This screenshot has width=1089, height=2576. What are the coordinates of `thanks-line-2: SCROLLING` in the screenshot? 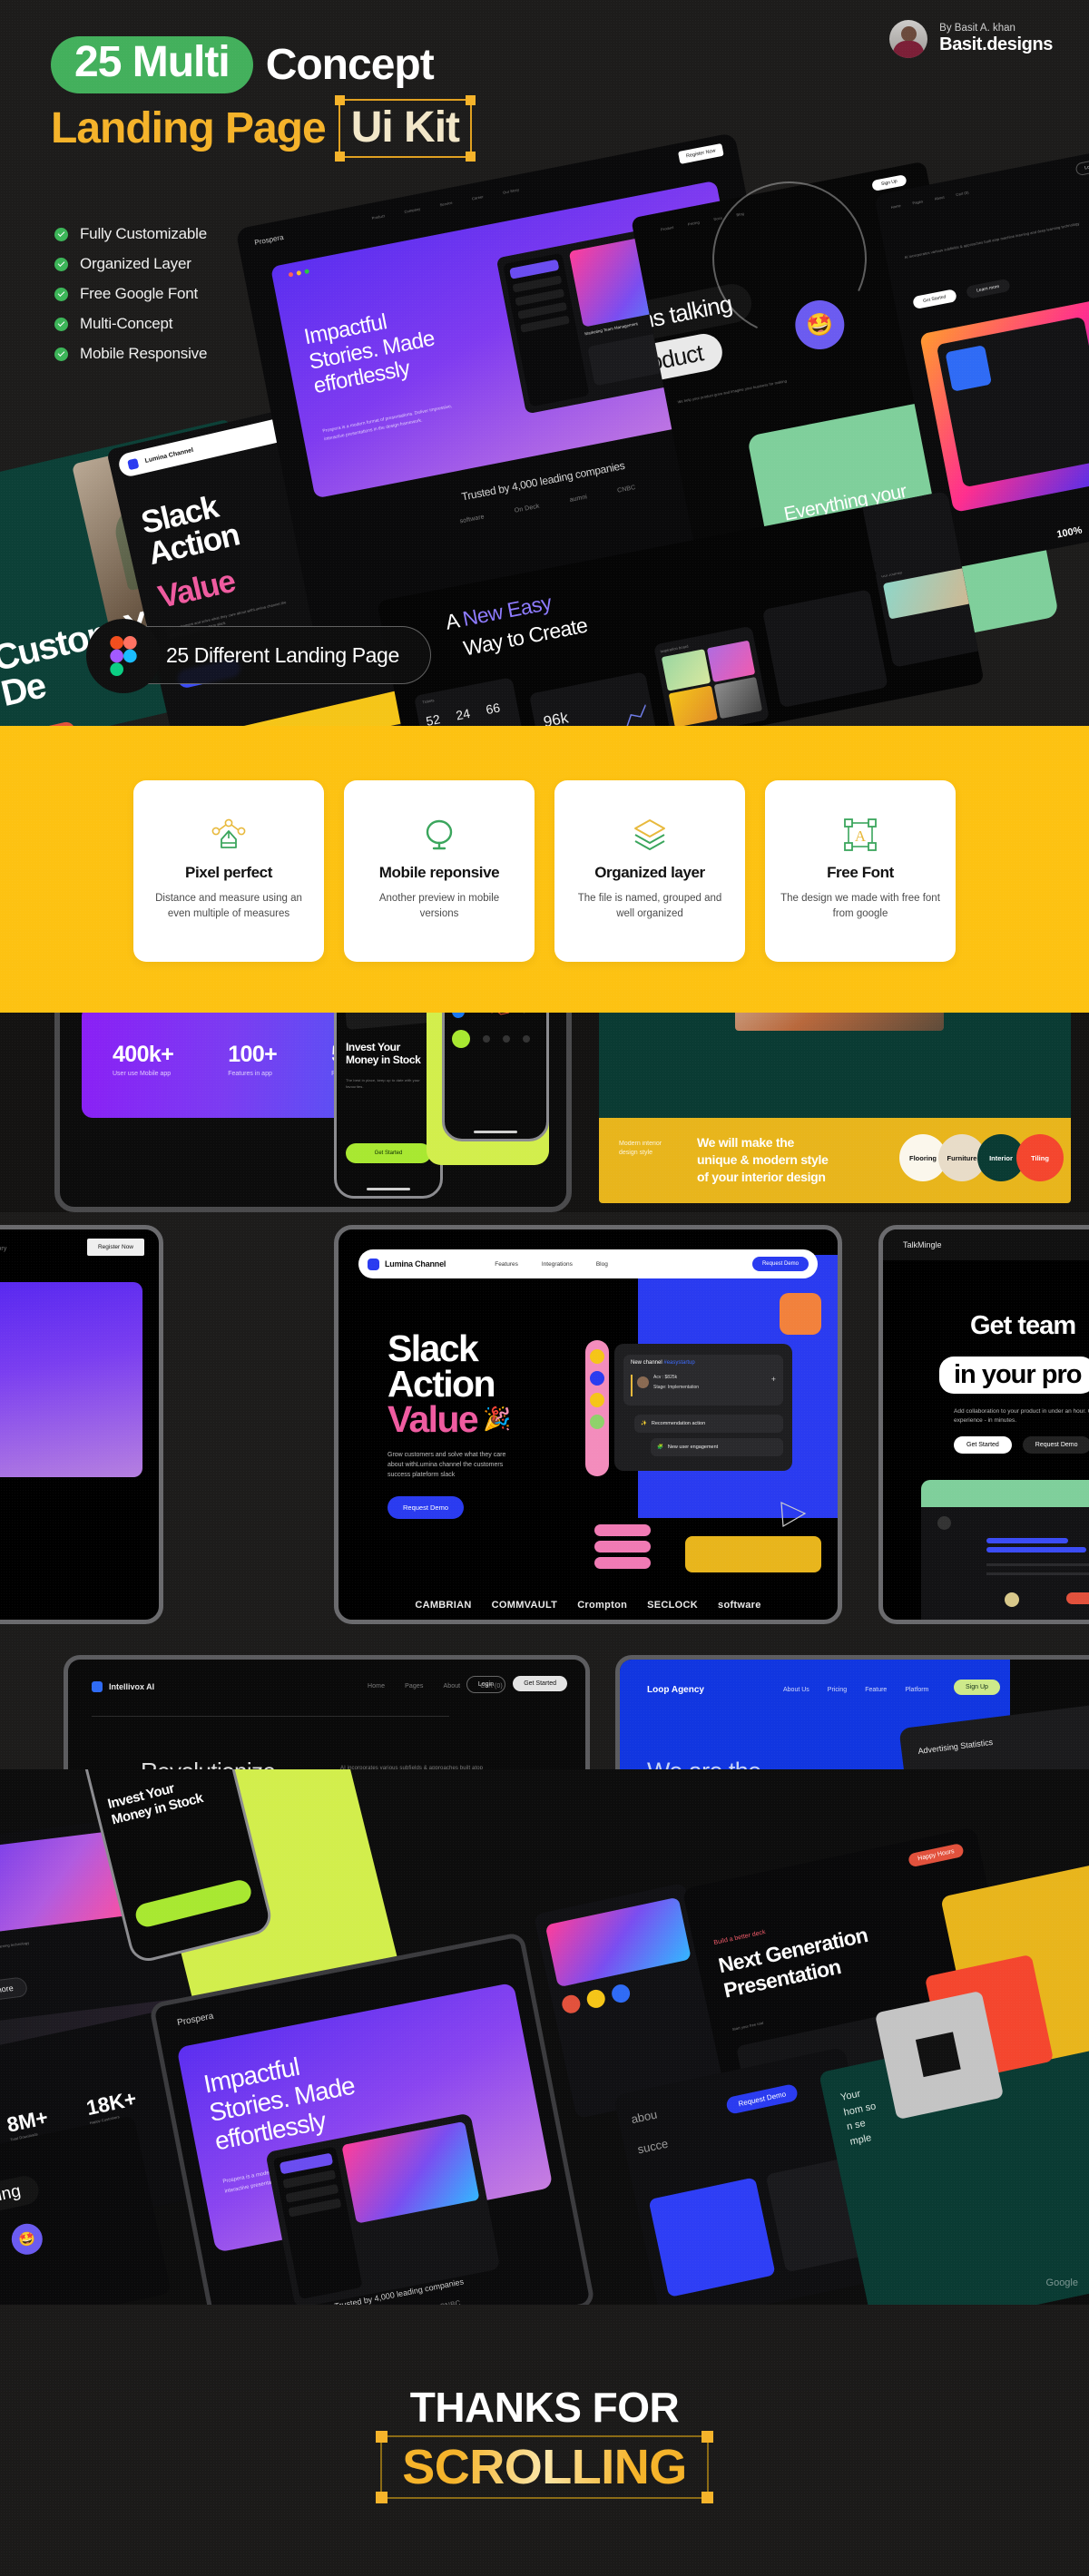 It's located at (544, 2466).